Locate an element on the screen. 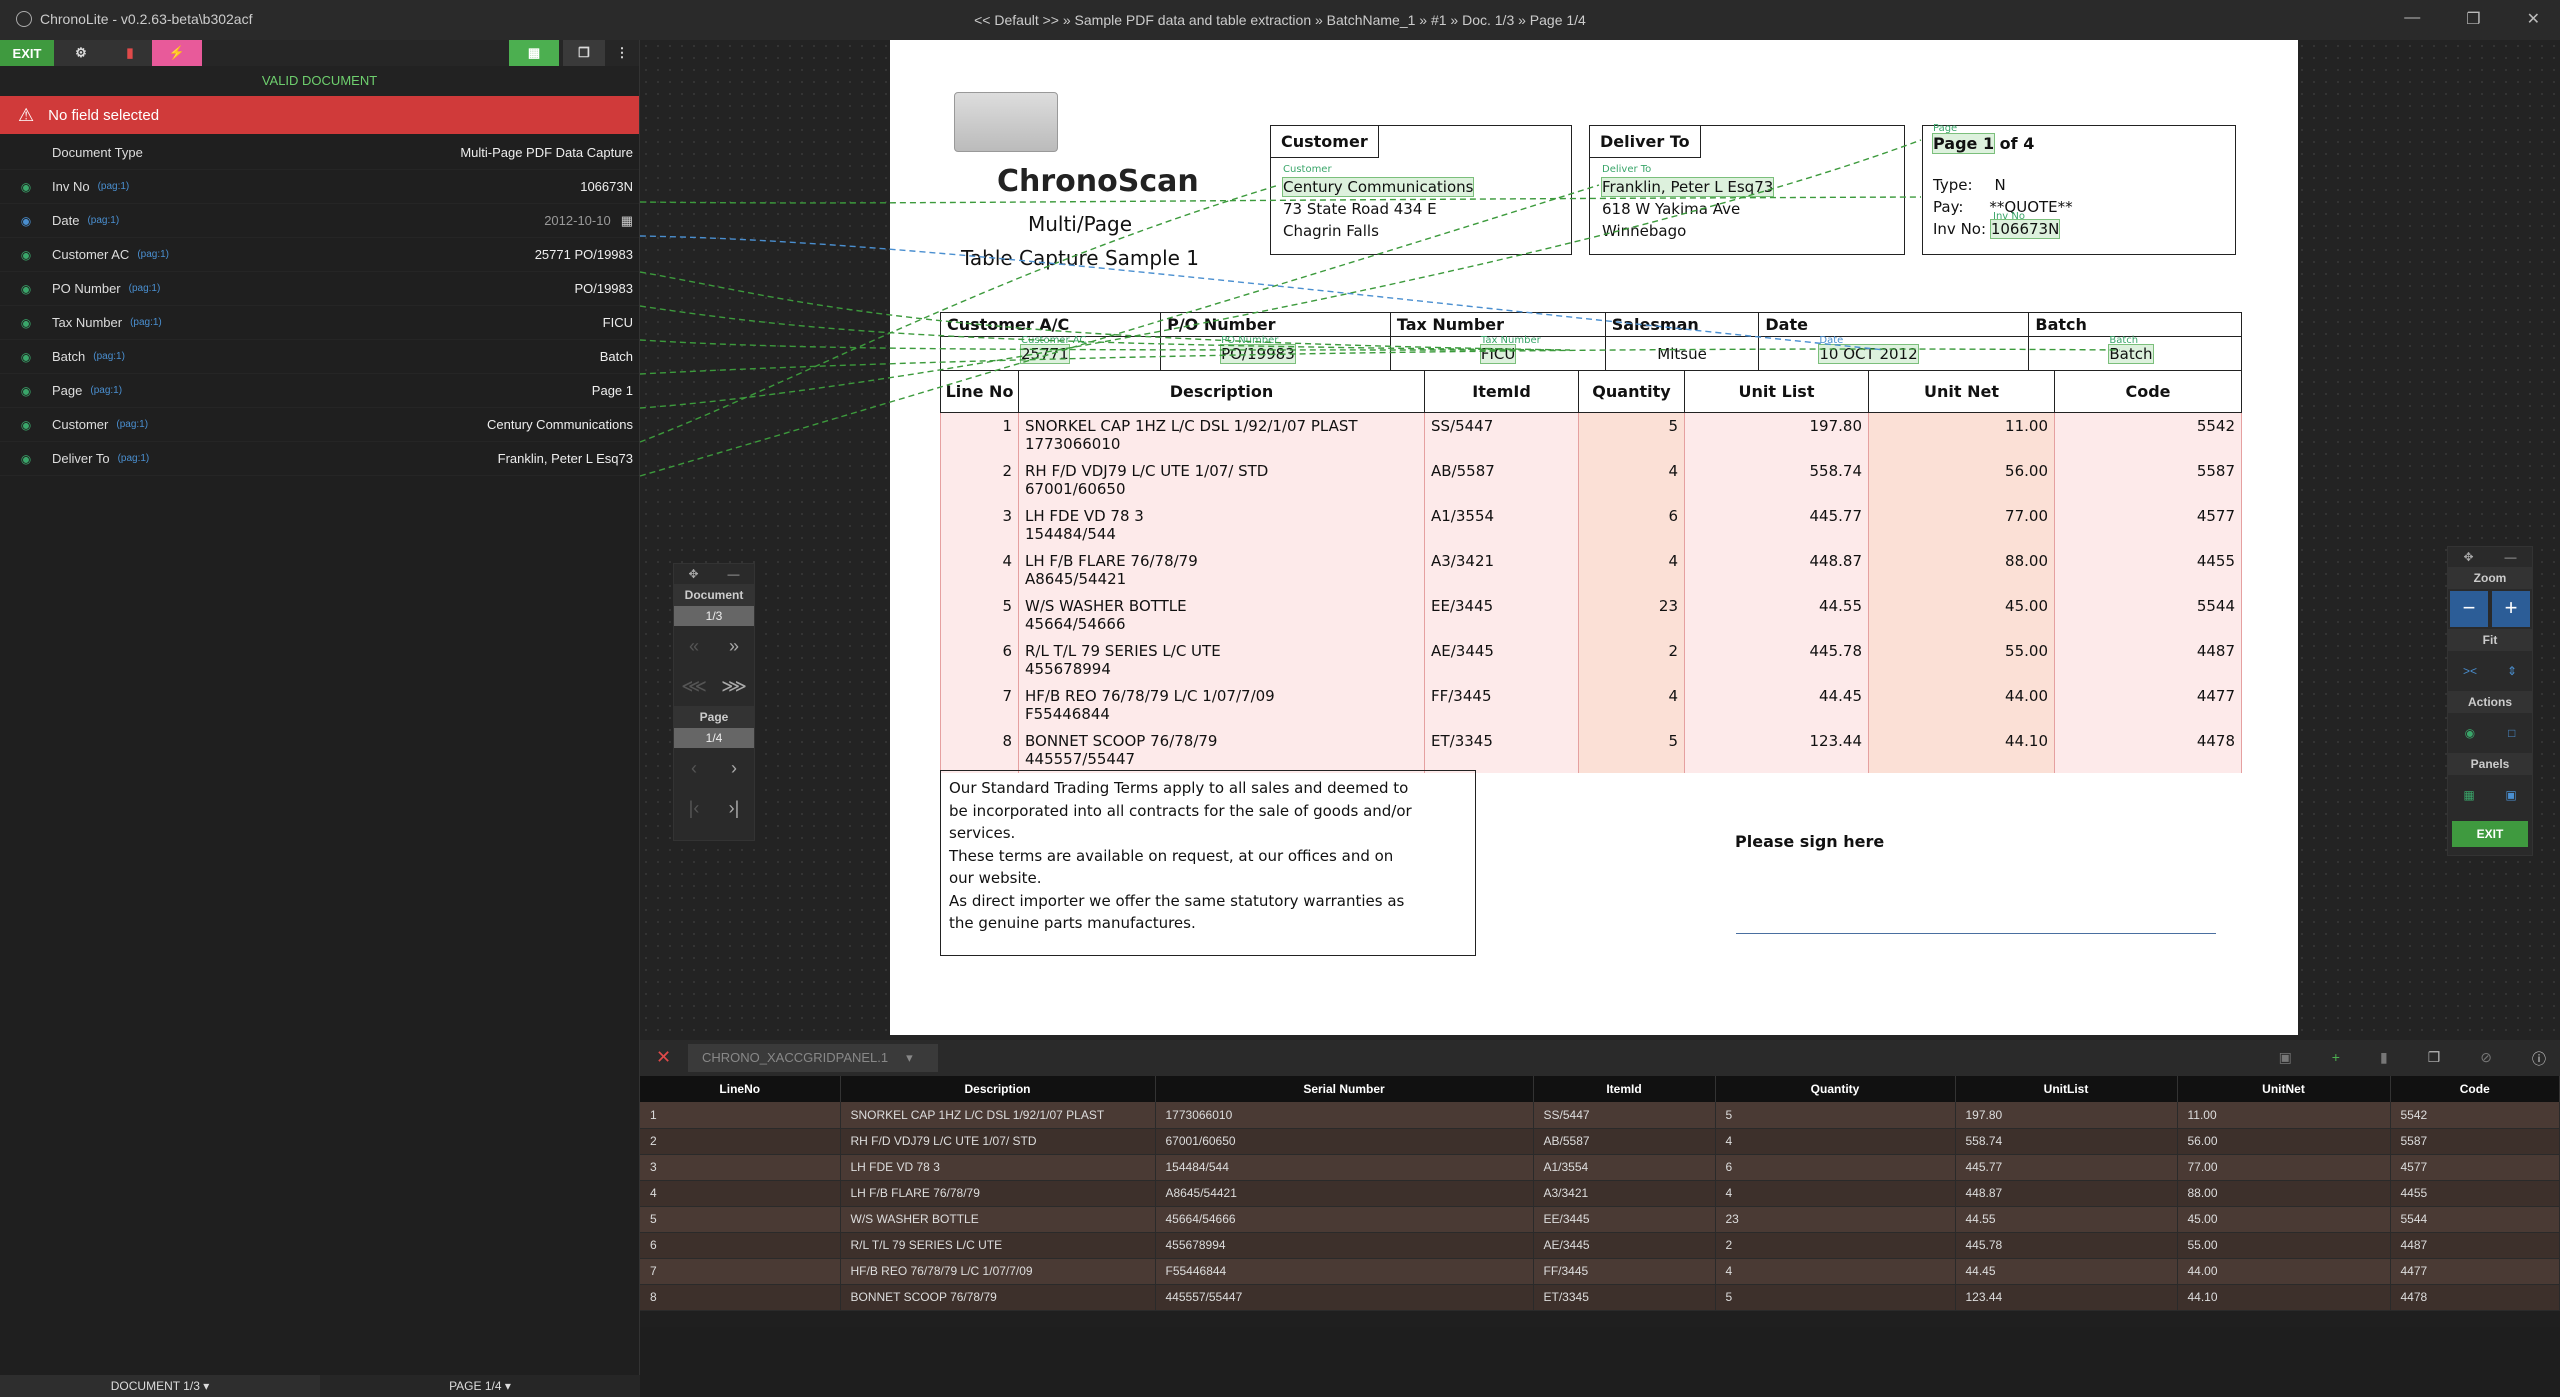 This screenshot has height=1397, width=2560. field-batch: ◉ Batch (pag:1) Batch is located at coordinates (319, 357).